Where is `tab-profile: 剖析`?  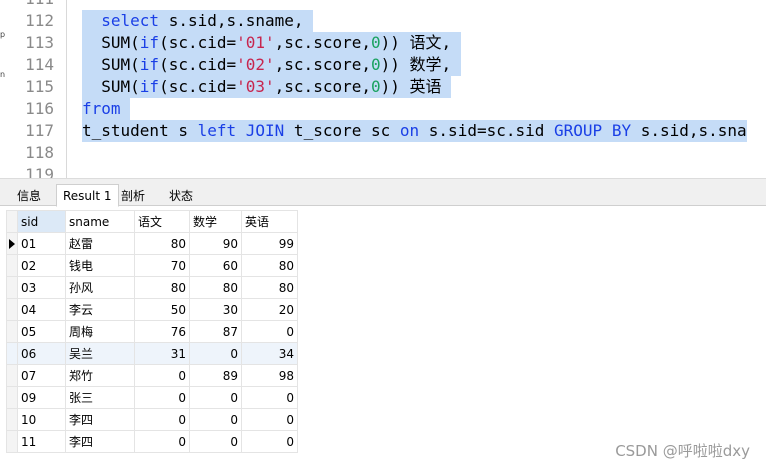 tab-profile: 剖析 is located at coordinates (133, 195).